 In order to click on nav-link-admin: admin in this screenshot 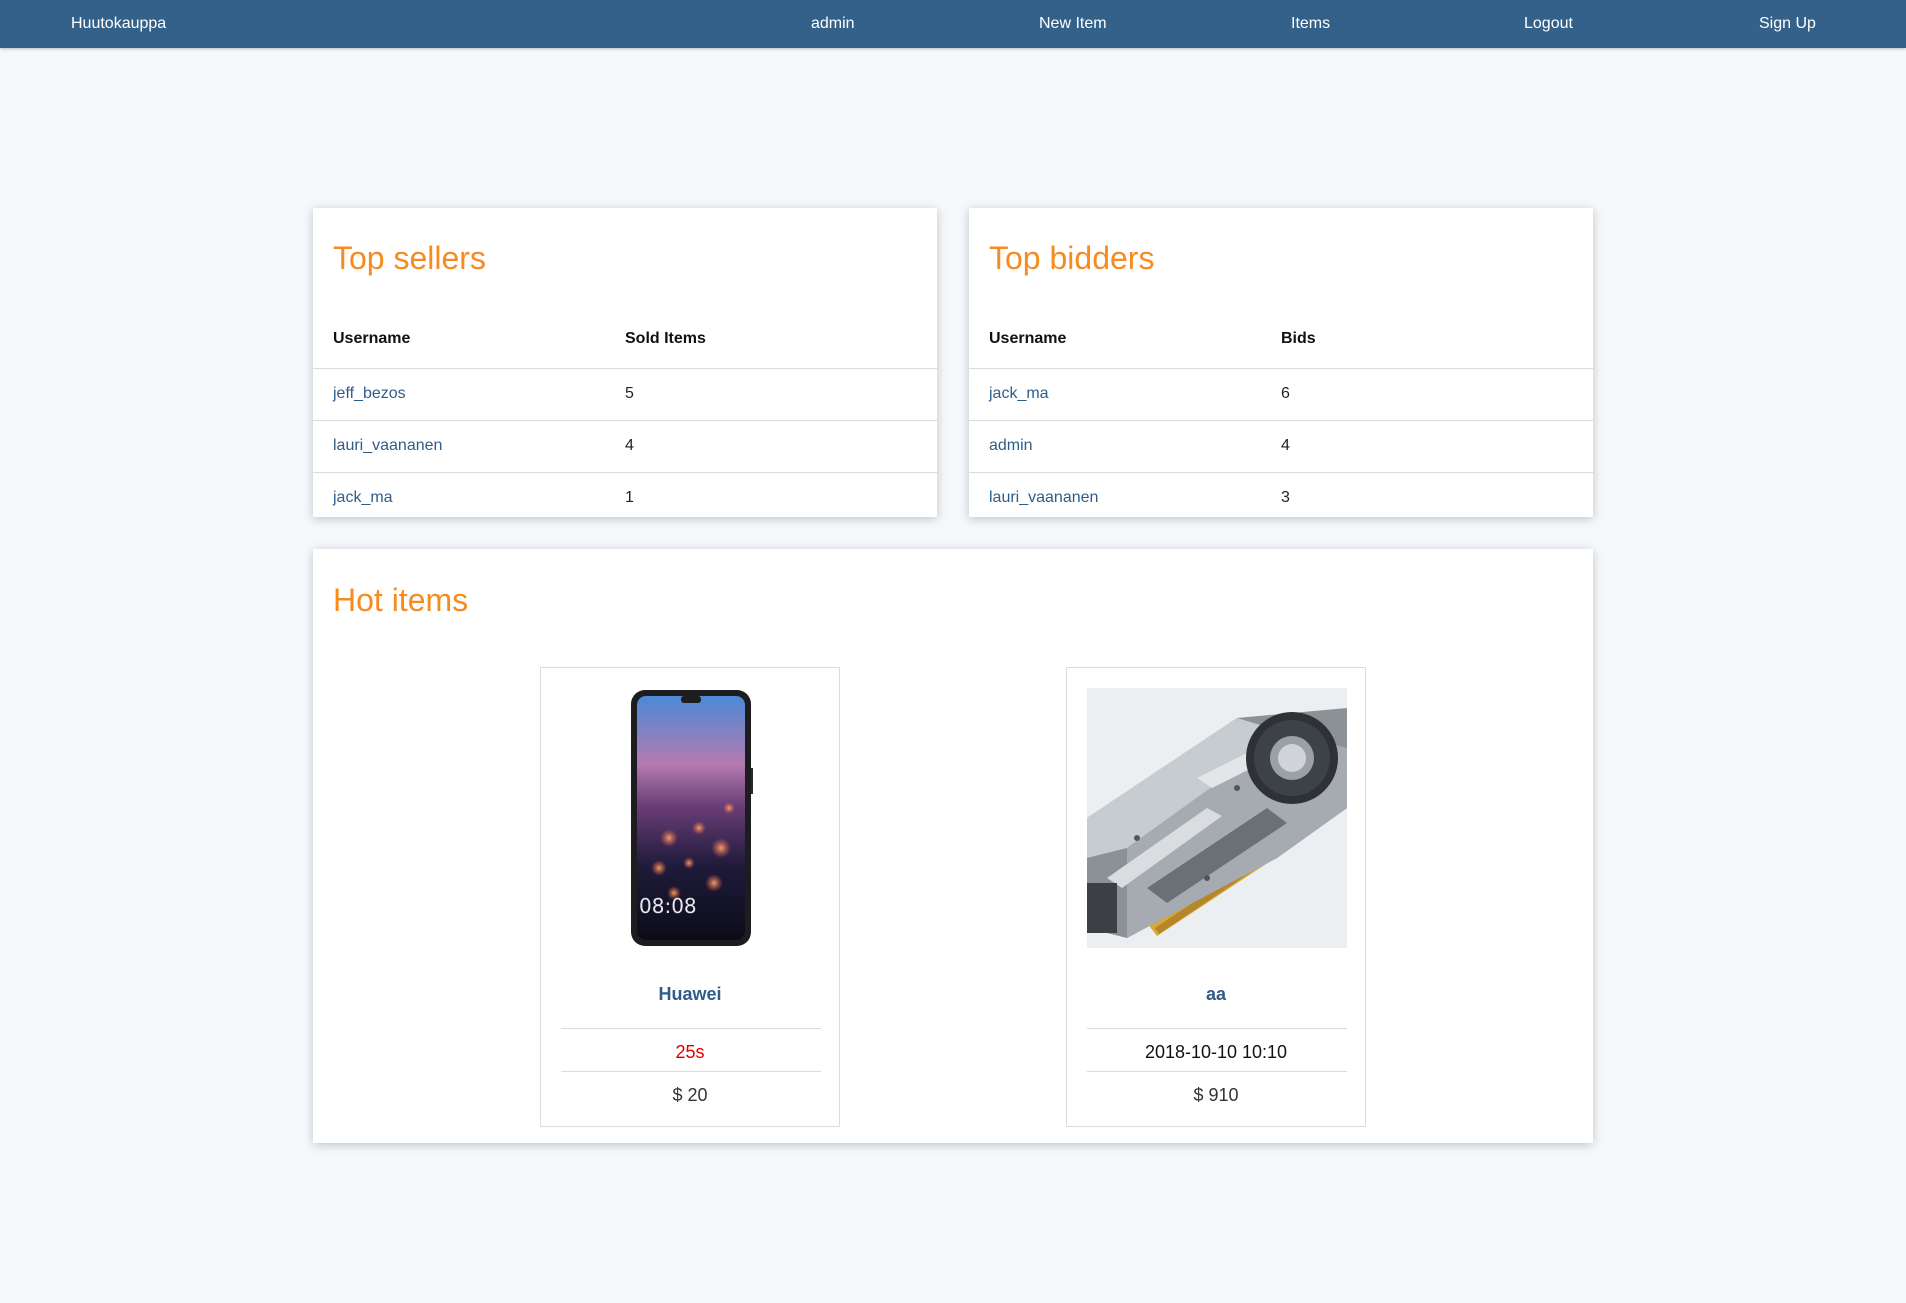, I will do `click(833, 24)`.